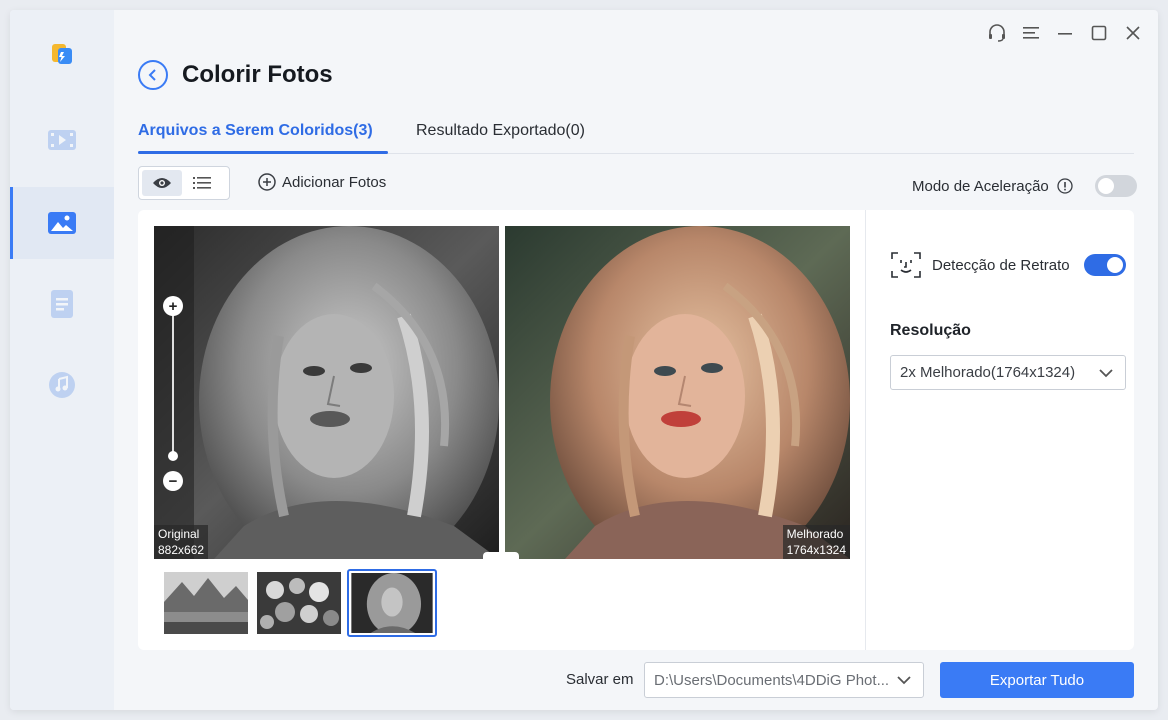 The width and height of the screenshot is (1168, 720). I want to click on add-photos-label: Adicionar Fotos, so click(334, 182).